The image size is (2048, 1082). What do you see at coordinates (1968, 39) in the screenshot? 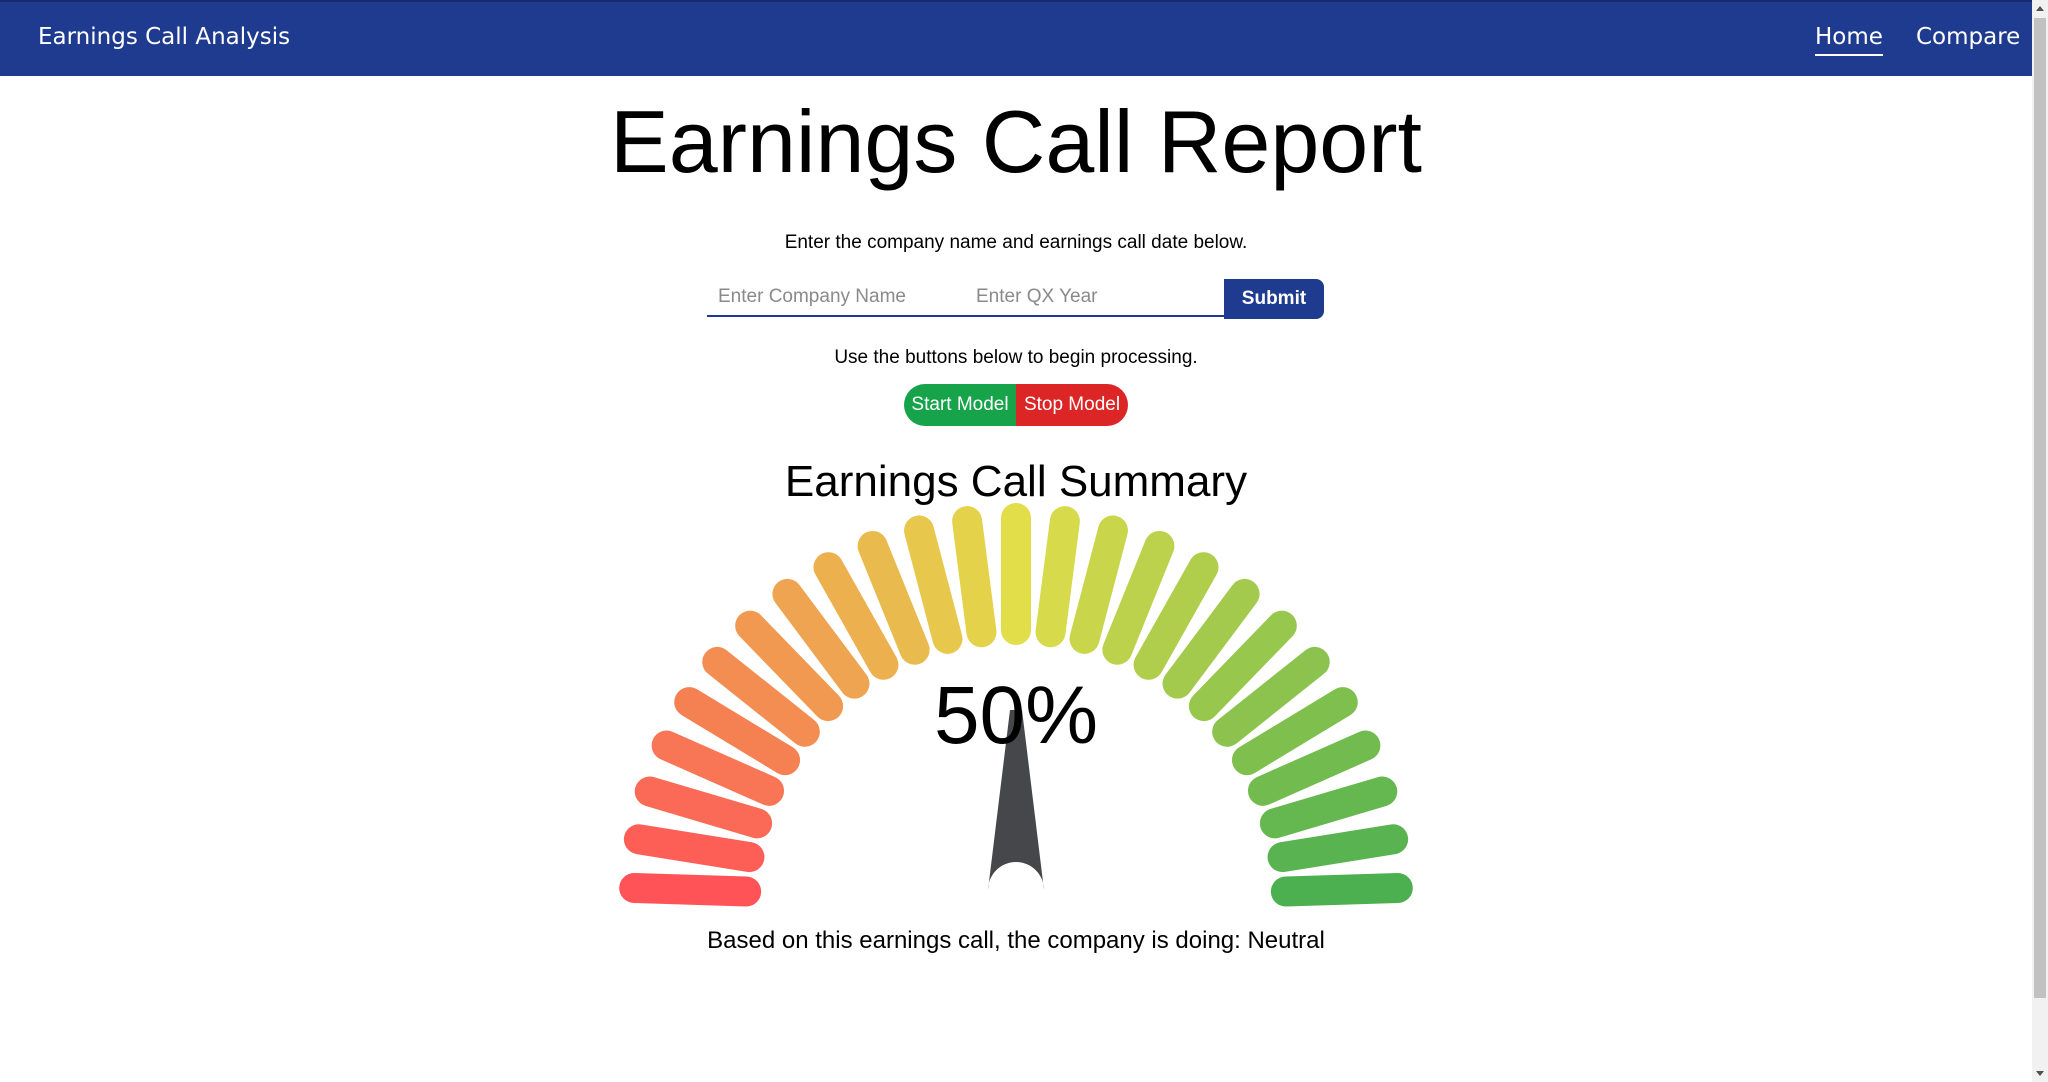
I see `nav-link-compare: Compare` at bounding box center [1968, 39].